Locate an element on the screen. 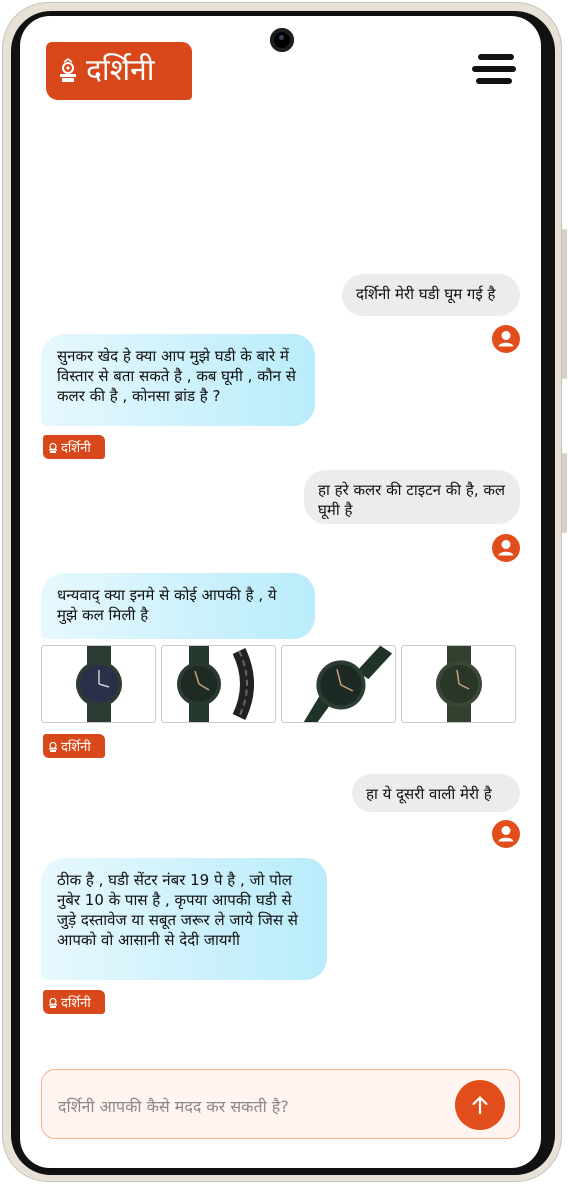 This screenshot has width=569, height=1186. brand-logo: दर्शिनी is located at coordinates (119, 71).